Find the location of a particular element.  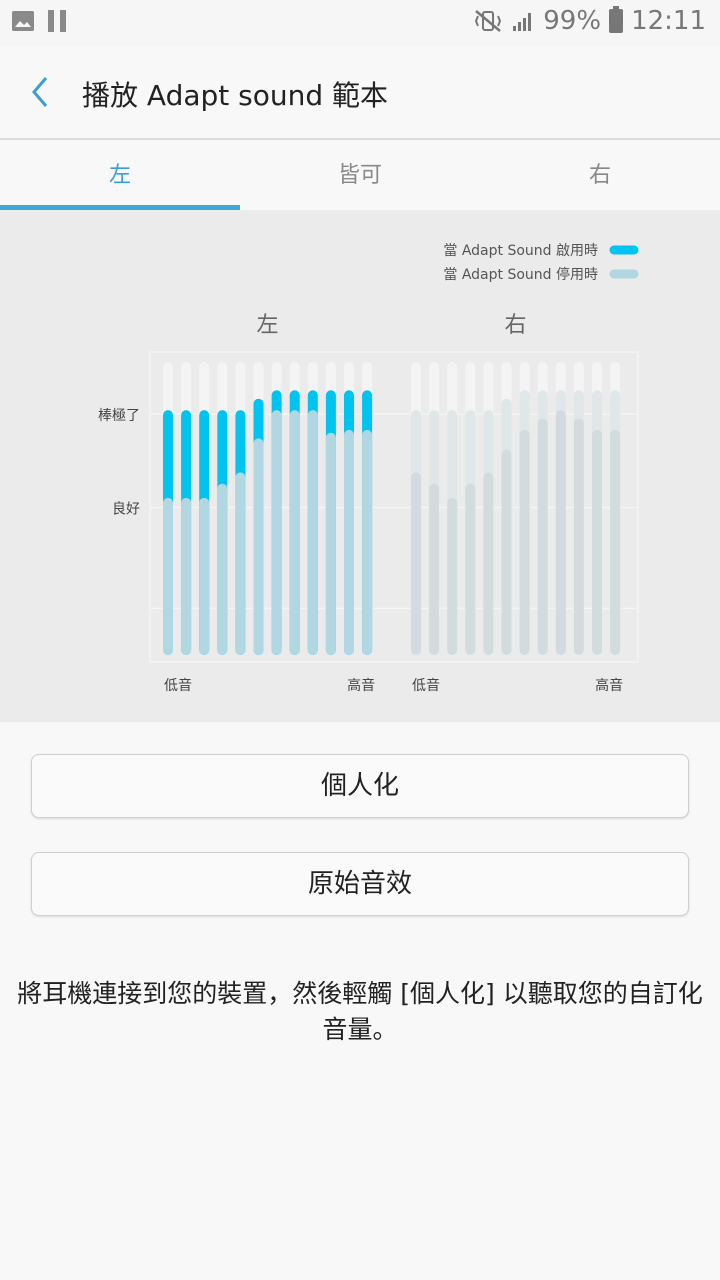

legend-label-1: 當 Adapt Sound 停用時 is located at coordinates (520, 274).